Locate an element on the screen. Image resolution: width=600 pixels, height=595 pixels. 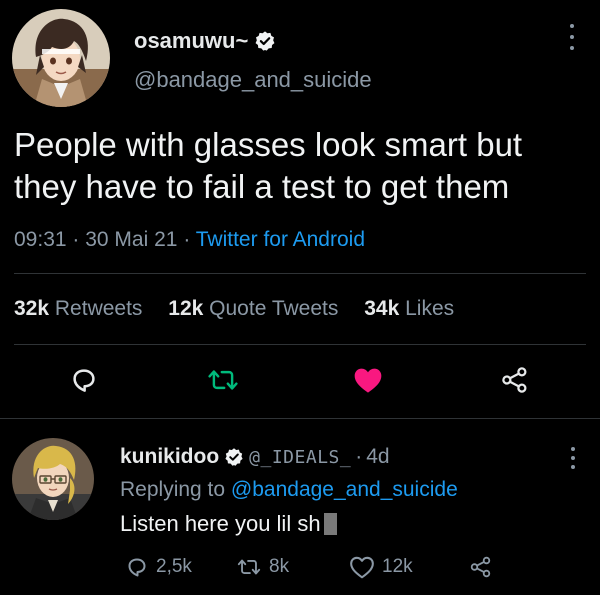
reply-like-button: 12k is located at coordinates (381, 567).